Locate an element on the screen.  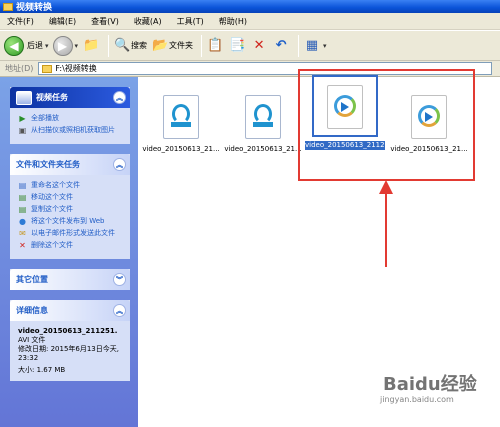
task-label: 移动这个文件 is located at coordinates (52, 197).